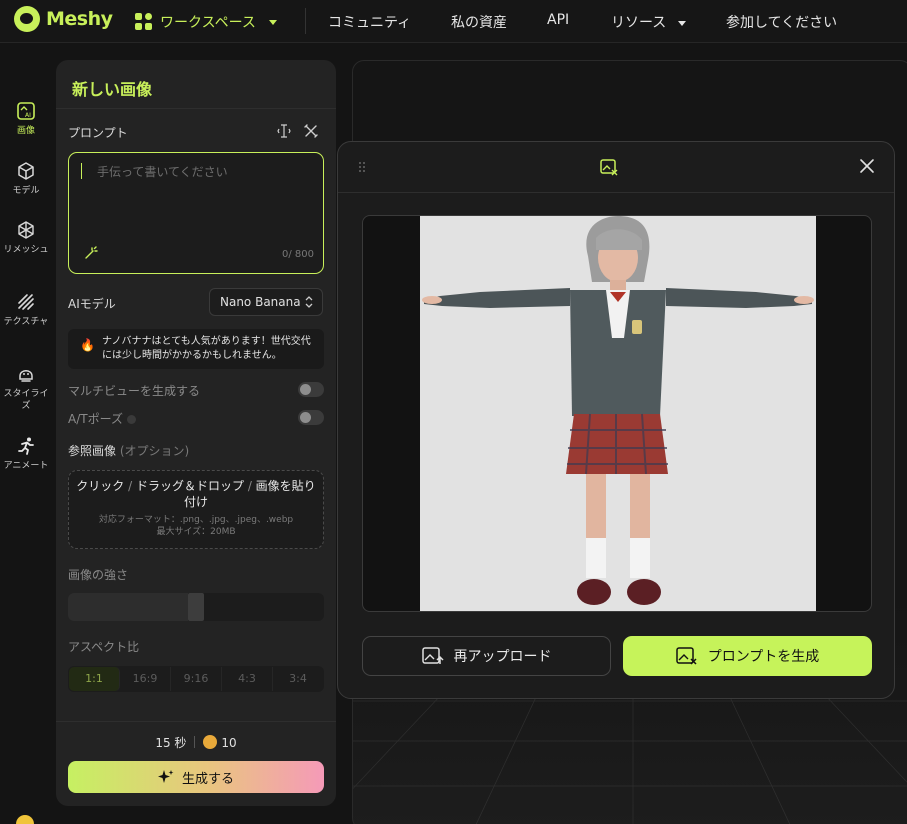 This screenshot has height=824, width=907. What do you see at coordinates (867, 166) in the screenshot?
I see `close-icon` at bounding box center [867, 166].